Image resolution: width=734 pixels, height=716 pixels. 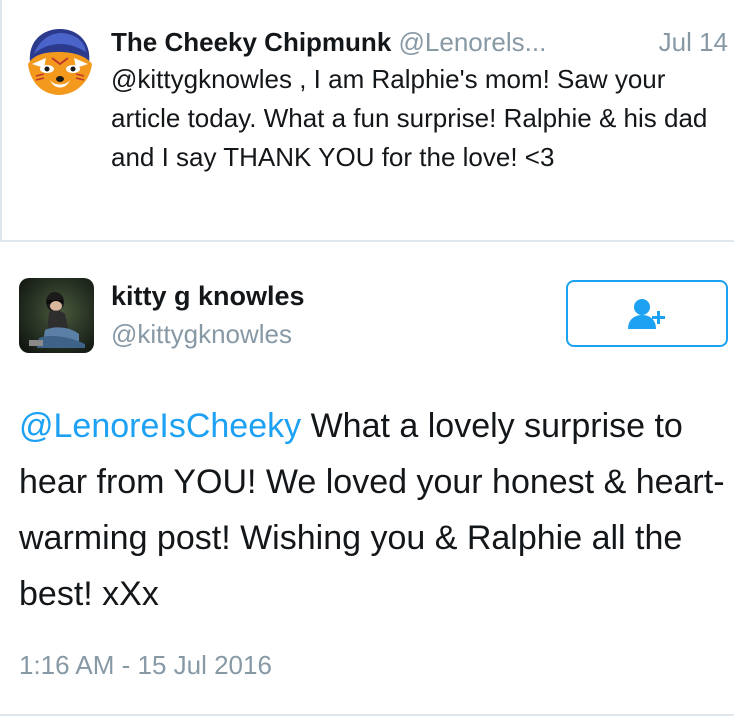 I want to click on tweet-timestamp: 1:16 AM - 15 Jul 2016, so click(x=145, y=665).